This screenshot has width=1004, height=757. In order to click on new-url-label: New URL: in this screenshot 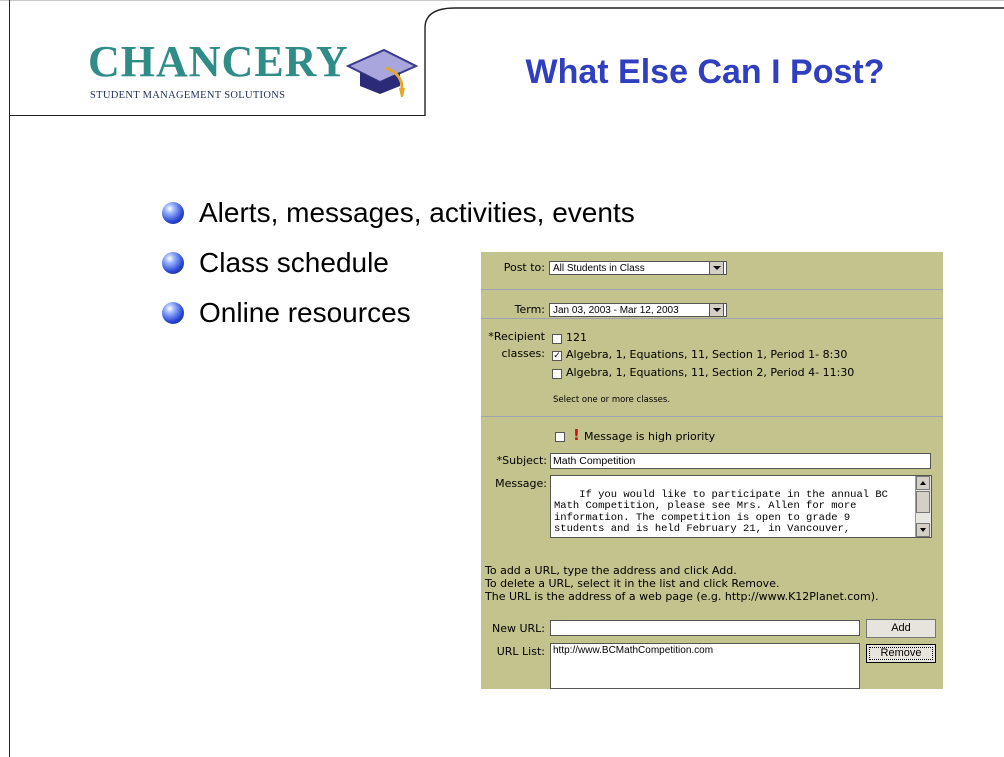, I will do `click(518, 628)`.